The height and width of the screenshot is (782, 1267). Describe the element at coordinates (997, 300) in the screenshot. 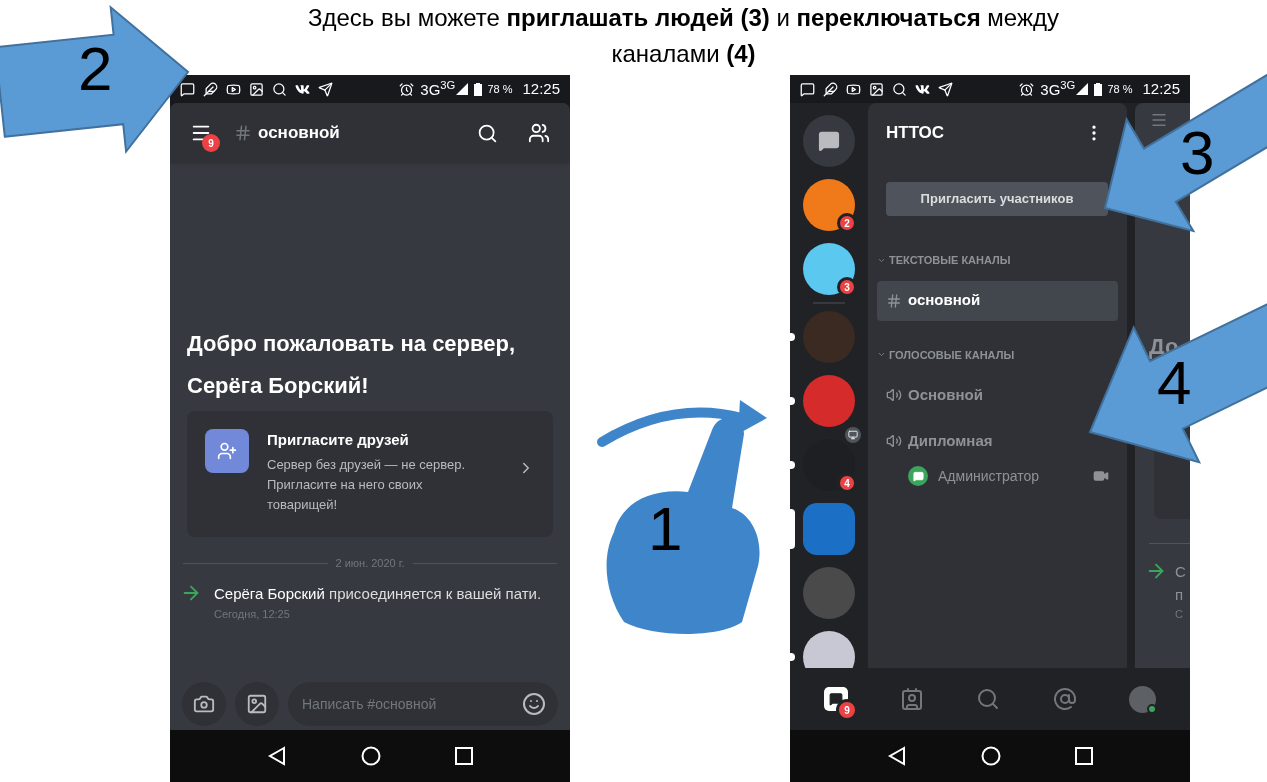

I see `channel-item: основной` at that location.